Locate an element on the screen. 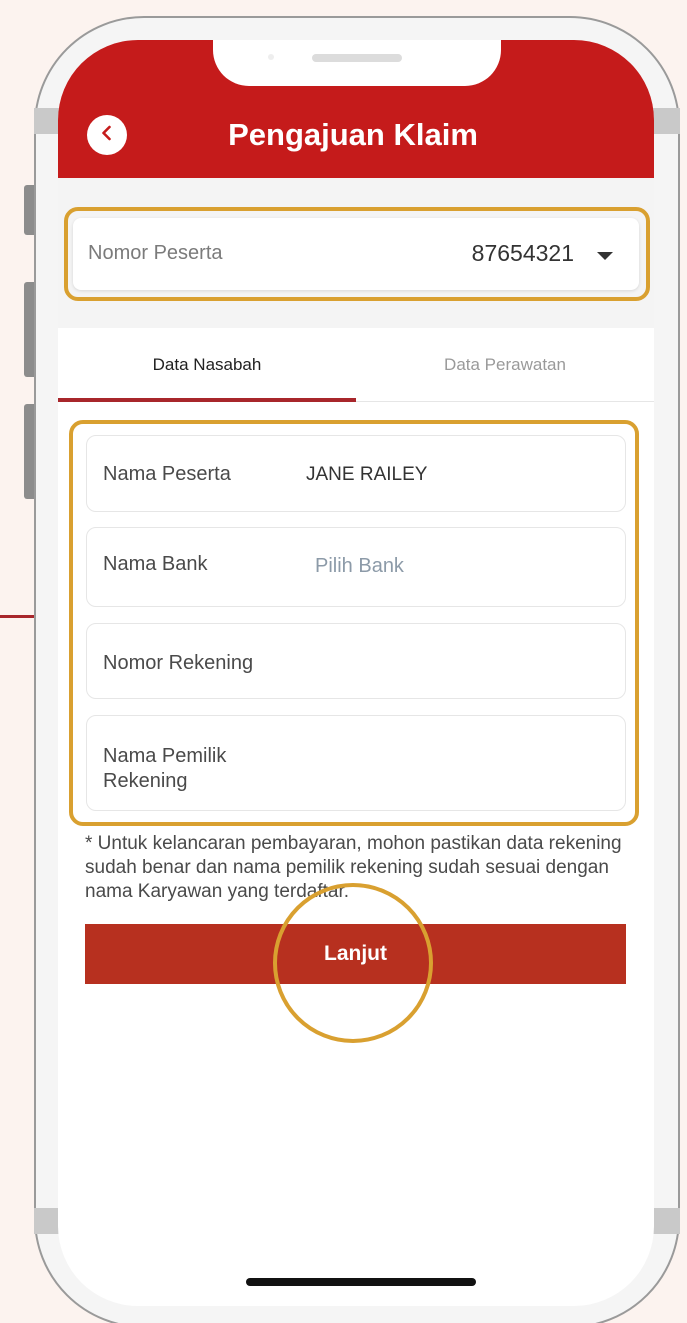 Image resolution: width=687 pixels, height=1323 pixels. active-tab-indicator is located at coordinates (207, 400).